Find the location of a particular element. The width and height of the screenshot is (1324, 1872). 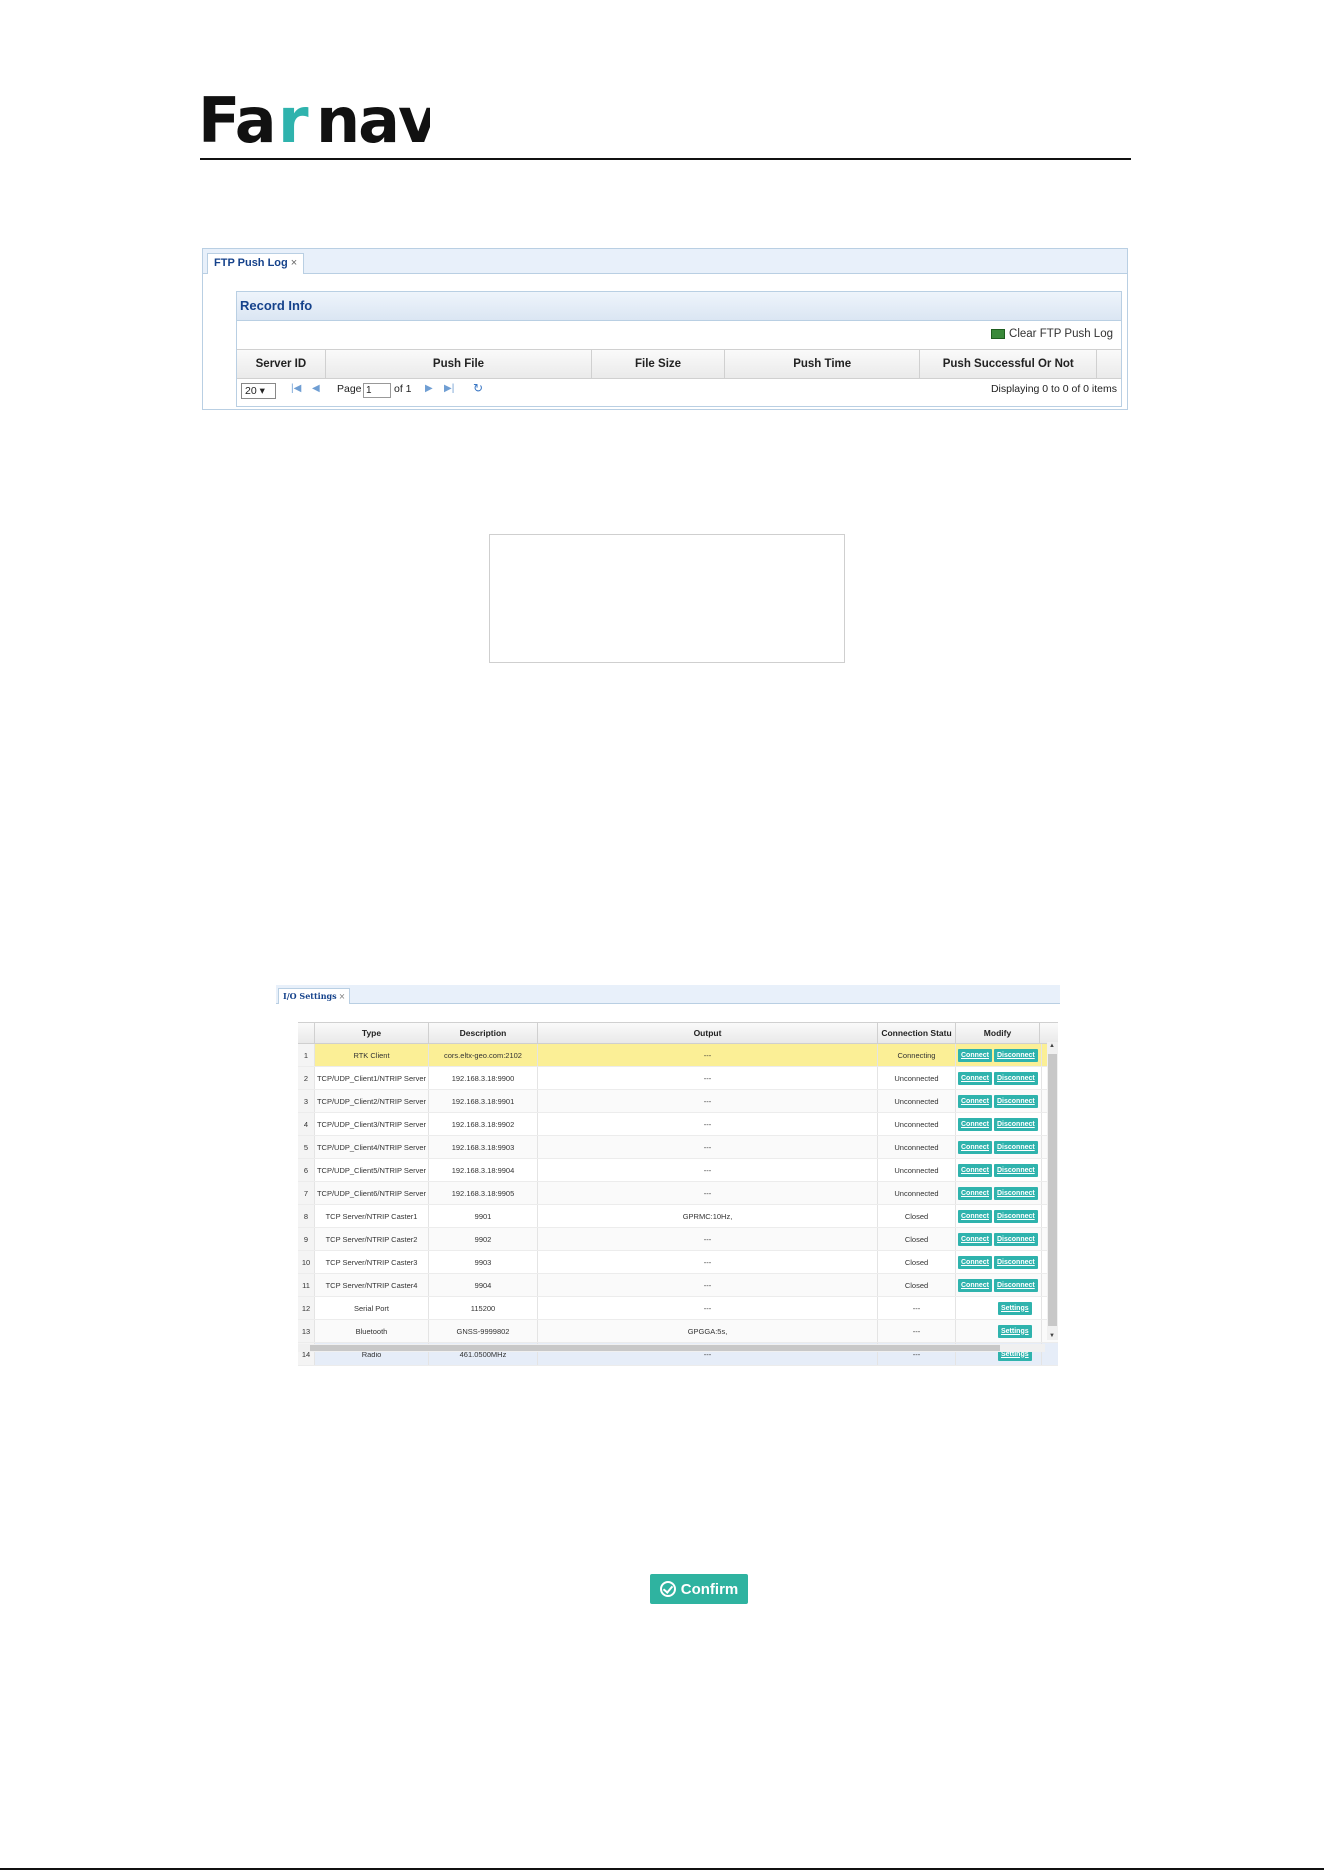

clear-ftp-push-log-button: Clear FTP Push Log is located at coordinates (1052, 334).